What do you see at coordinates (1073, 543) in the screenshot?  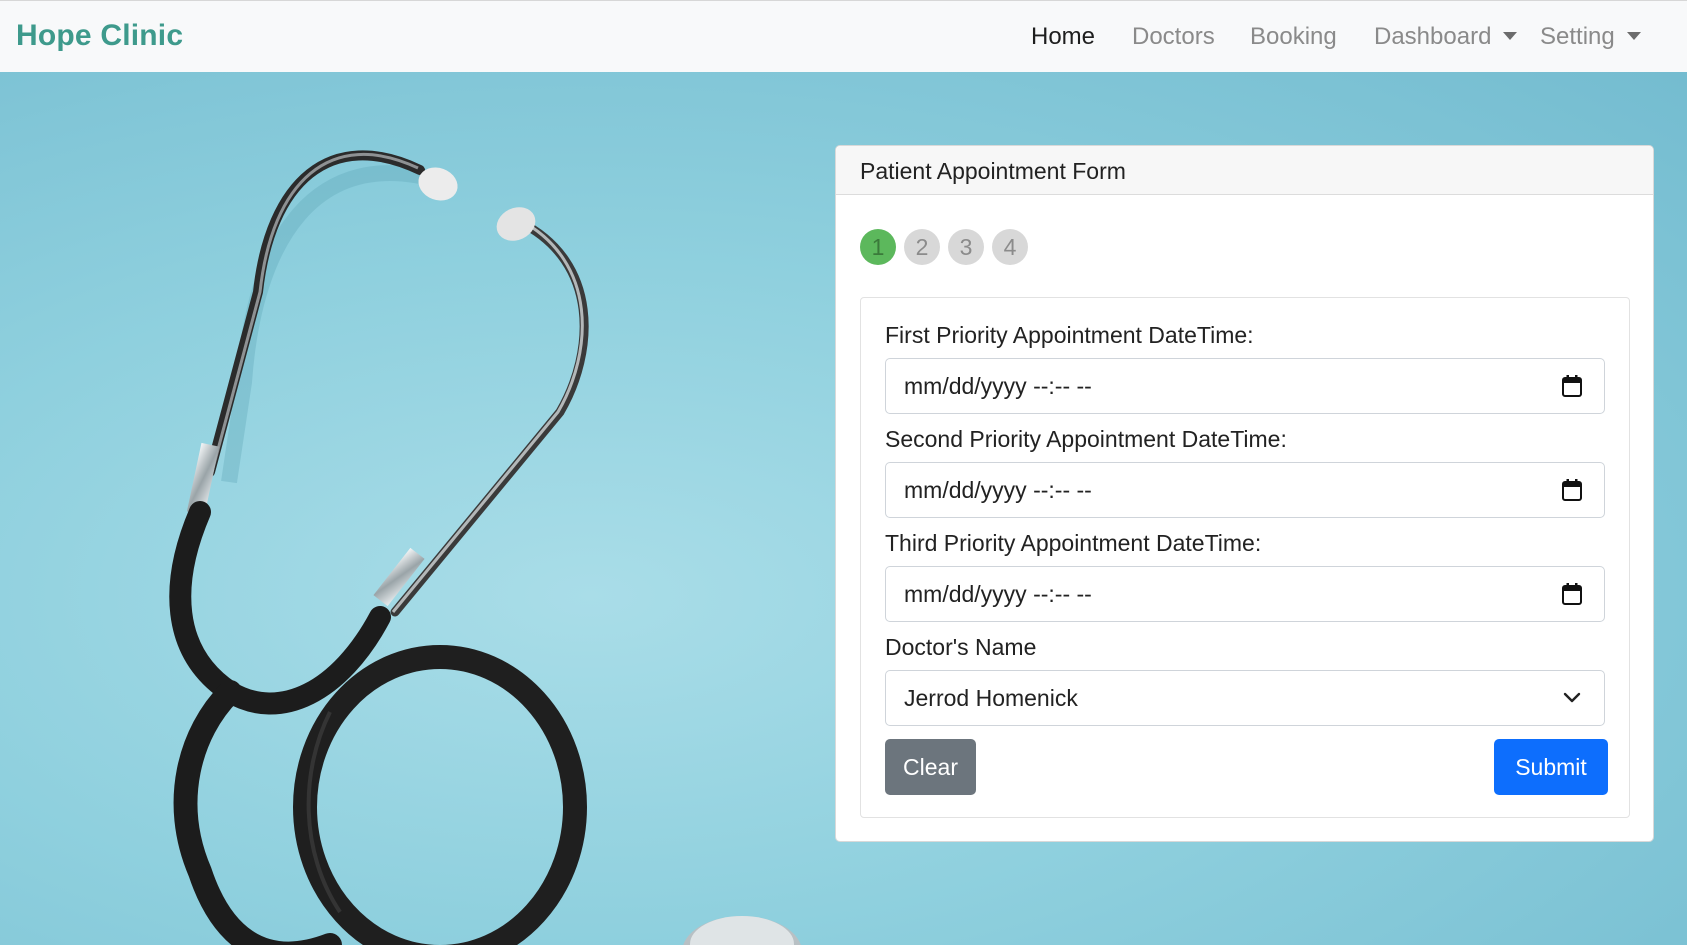 I see `third-priority-label: Third Priority Appointment DateTime:` at bounding box center [1073, 543].